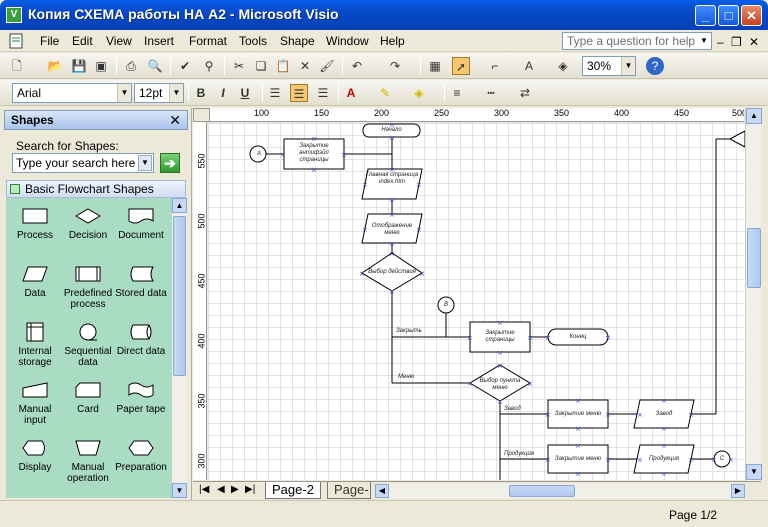 The height and width of the screenshot is (527, 768). I want to click on help-icon: ?, so click(655, 66).